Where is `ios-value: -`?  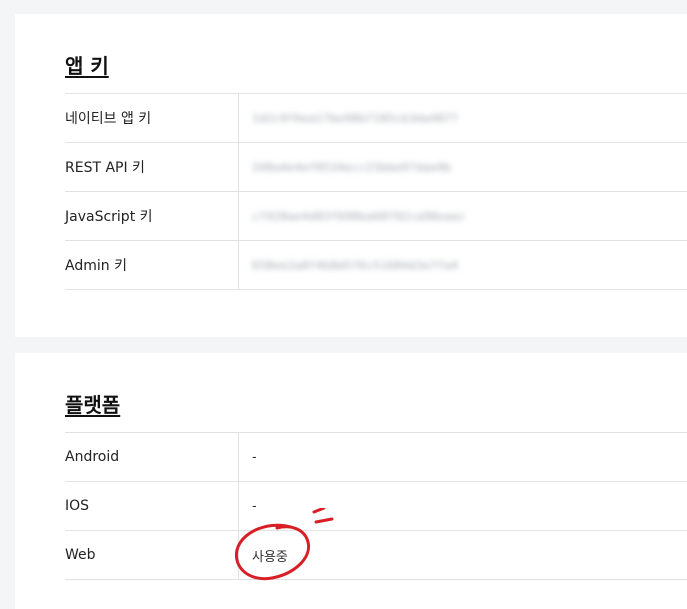
ios-value: - is located at coordinates (254, 506).